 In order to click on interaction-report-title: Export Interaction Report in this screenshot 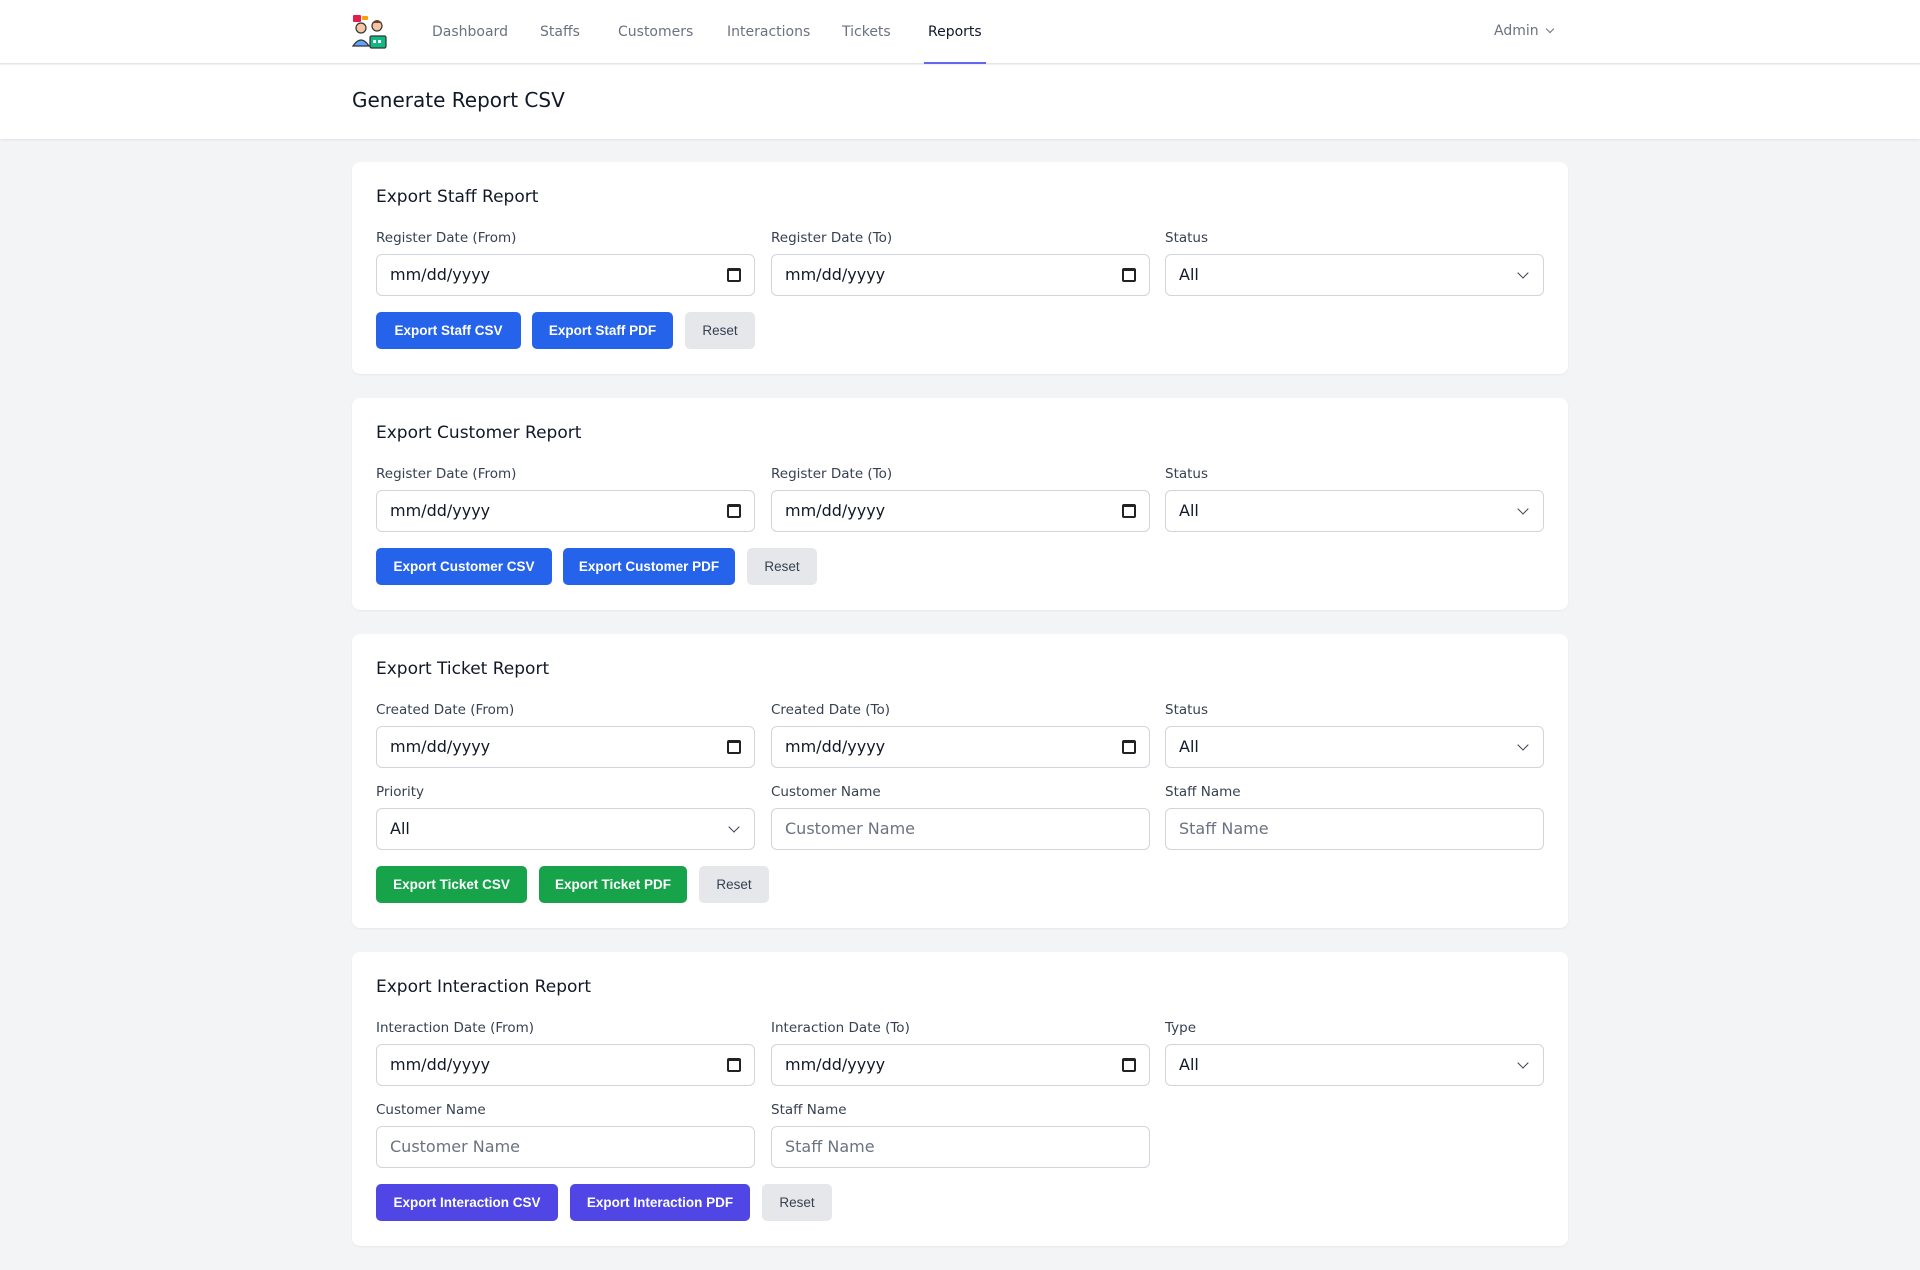, I will do `click(484, 987)`.